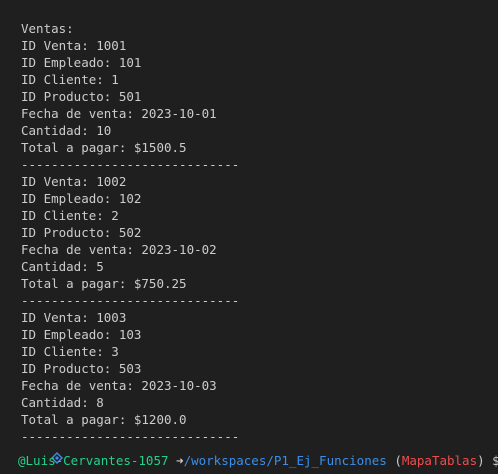 The width and height of the screenshot is (498, 474). Describe the element at coordinates (70, 351) in the screenshot. I see `output-line: ID Cliente: 3` at that location.